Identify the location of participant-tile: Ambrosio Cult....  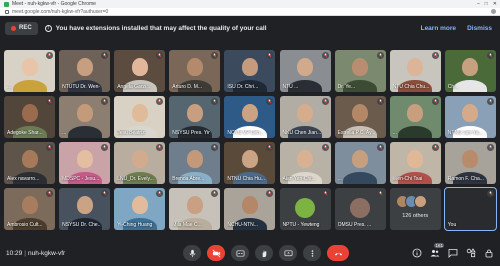
(29, 209).